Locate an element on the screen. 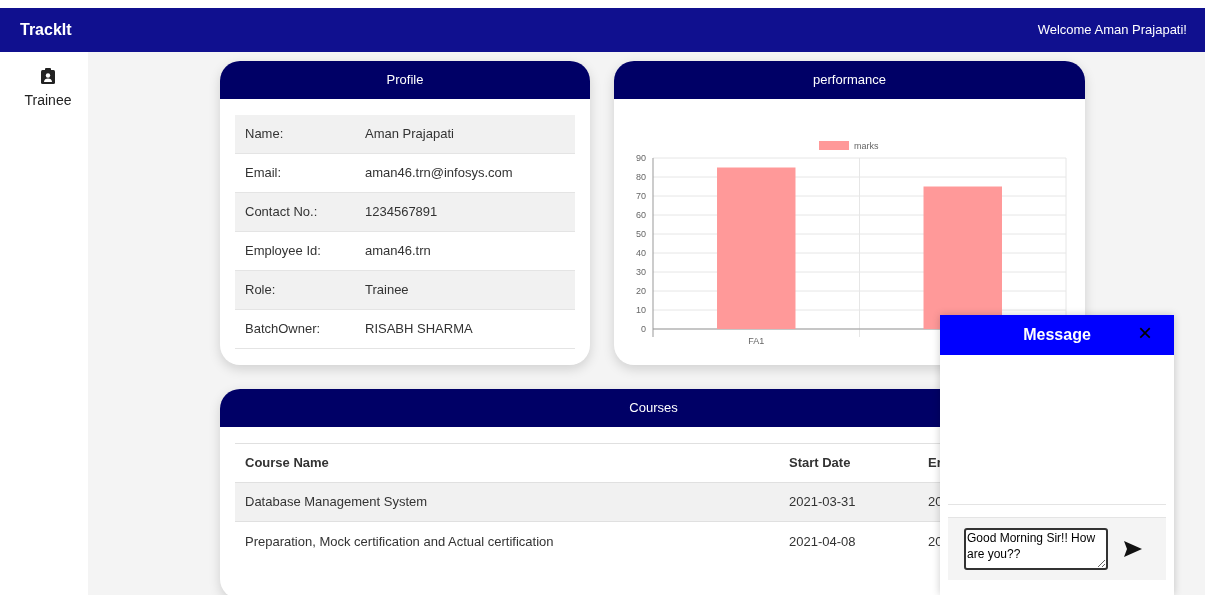 This screenshot has width=1205, height=595. field-value: Trainee is located at coordinates (387, 290).